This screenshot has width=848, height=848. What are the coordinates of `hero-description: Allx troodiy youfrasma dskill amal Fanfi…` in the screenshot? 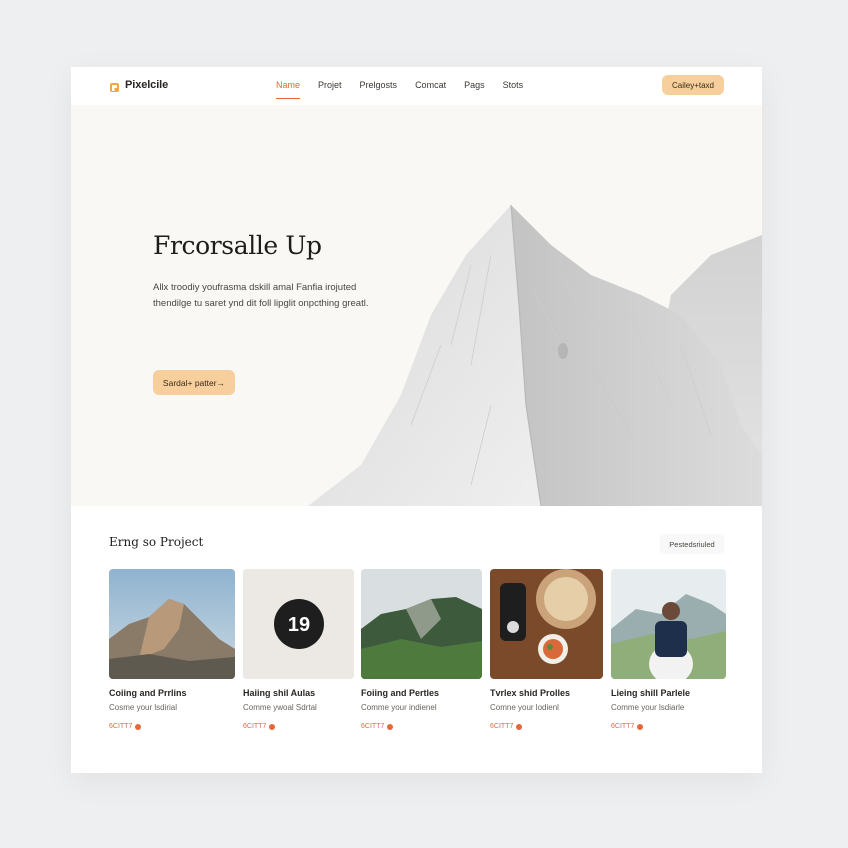 It's located at (261, 295).